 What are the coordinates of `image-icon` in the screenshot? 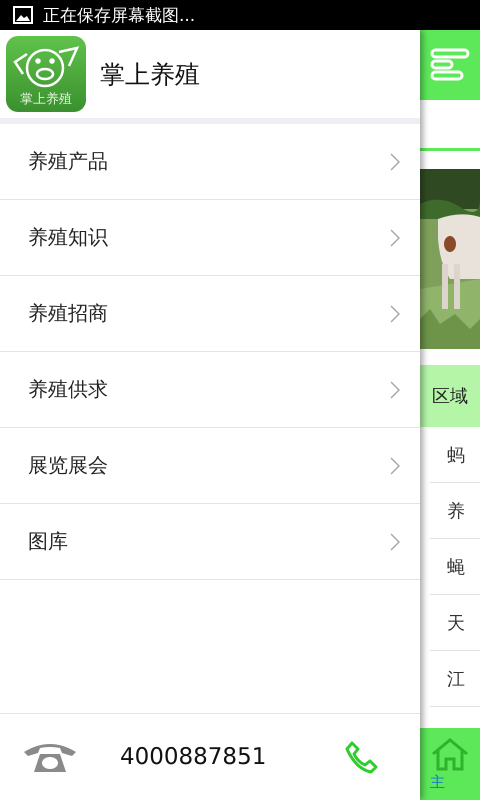 It's located at (23, 15).